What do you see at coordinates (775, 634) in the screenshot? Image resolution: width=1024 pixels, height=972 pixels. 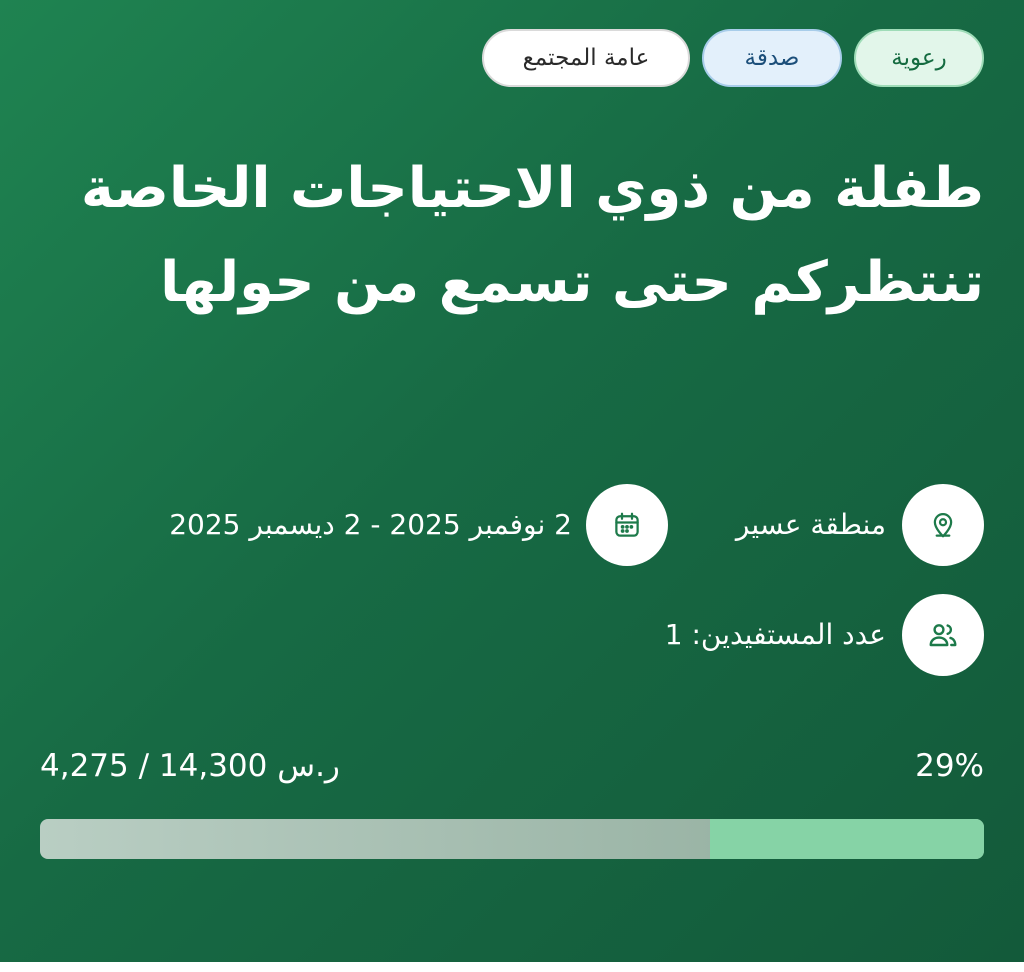 I see `beneficiaries-text: عدد المستفيدين: 1` at bounding box center [775, 634].